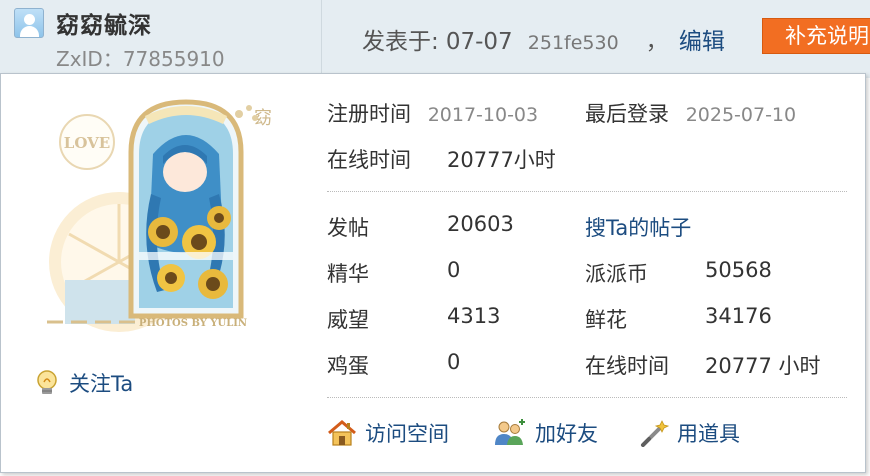 The width and height of the screenshot is (870, 476). Describe the element at coordinates (29, 23) in the screenshot. I see `user-icon` at that location.